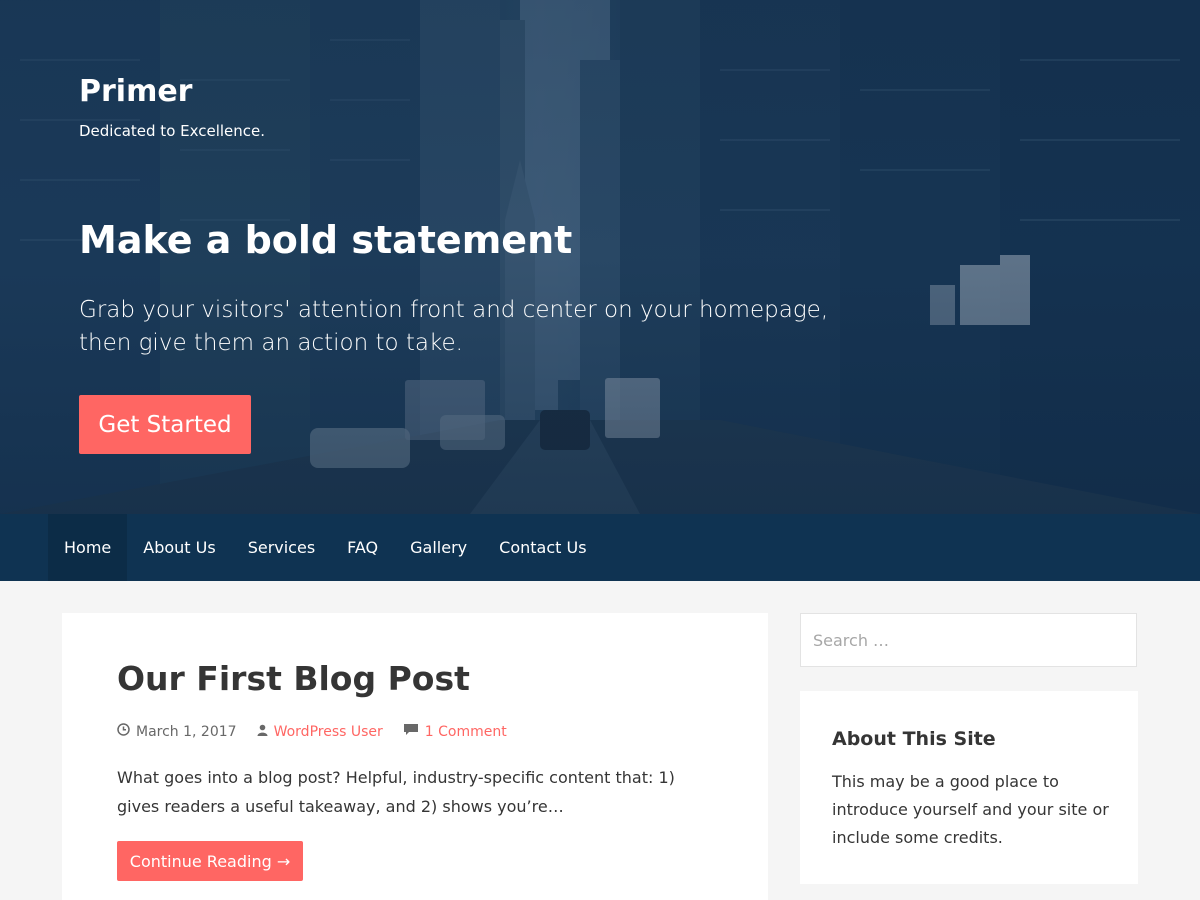 The image size is (1200, 900). Describe the element at coordinates (88, 547) in the screenshot. I see `nav-item-home: Home` at that location.